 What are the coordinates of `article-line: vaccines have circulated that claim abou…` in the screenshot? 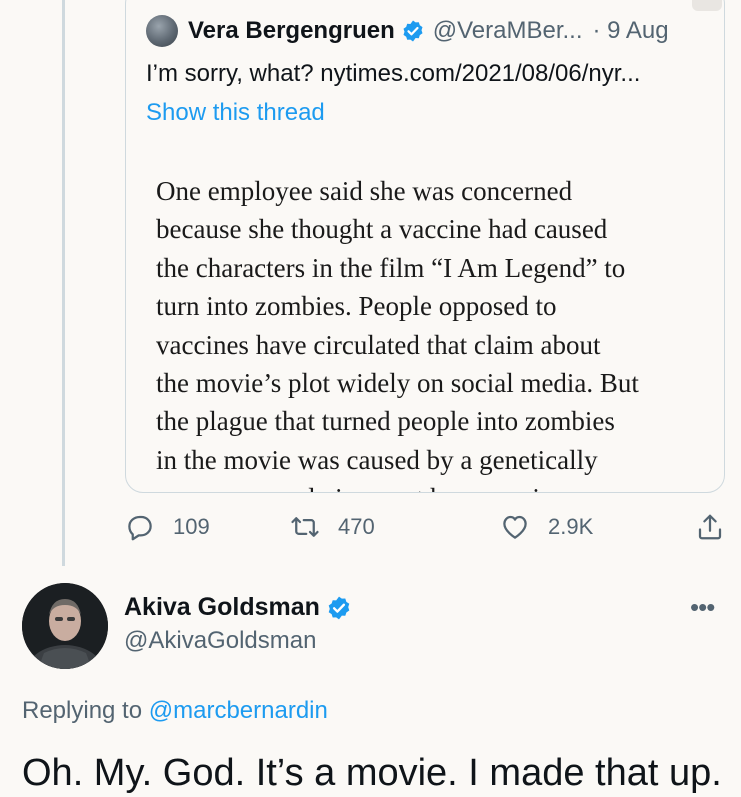 It's located at (378, 344).